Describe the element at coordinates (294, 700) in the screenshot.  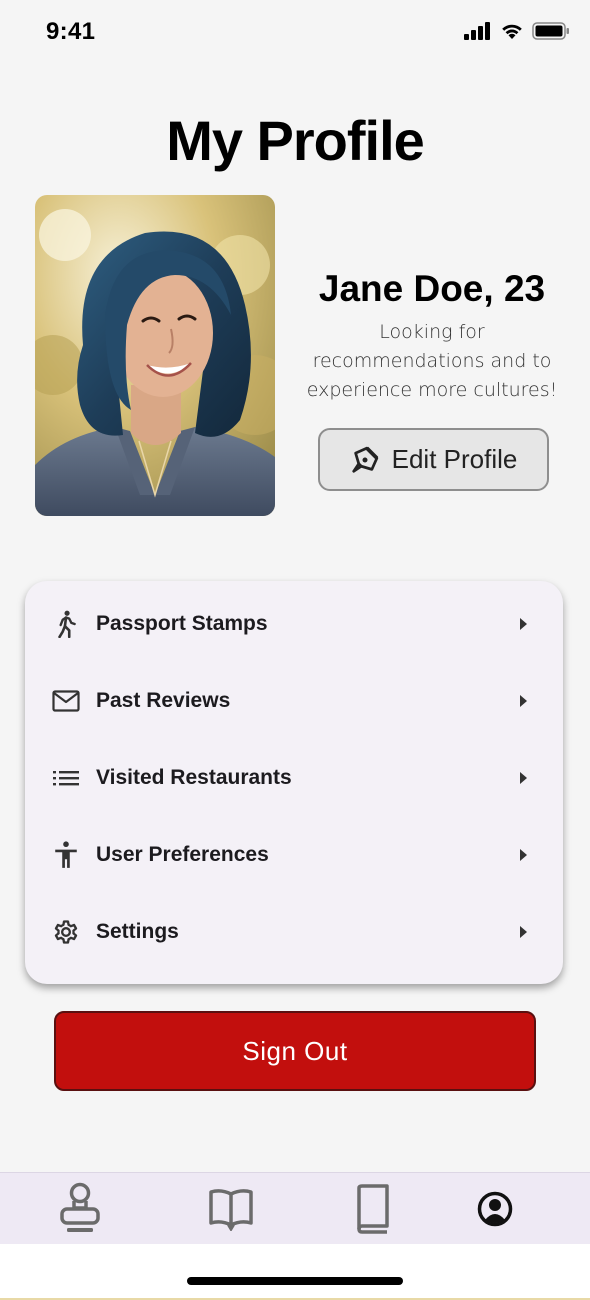
I see `menu-item-past-reviews: Past Reviews` at that location.